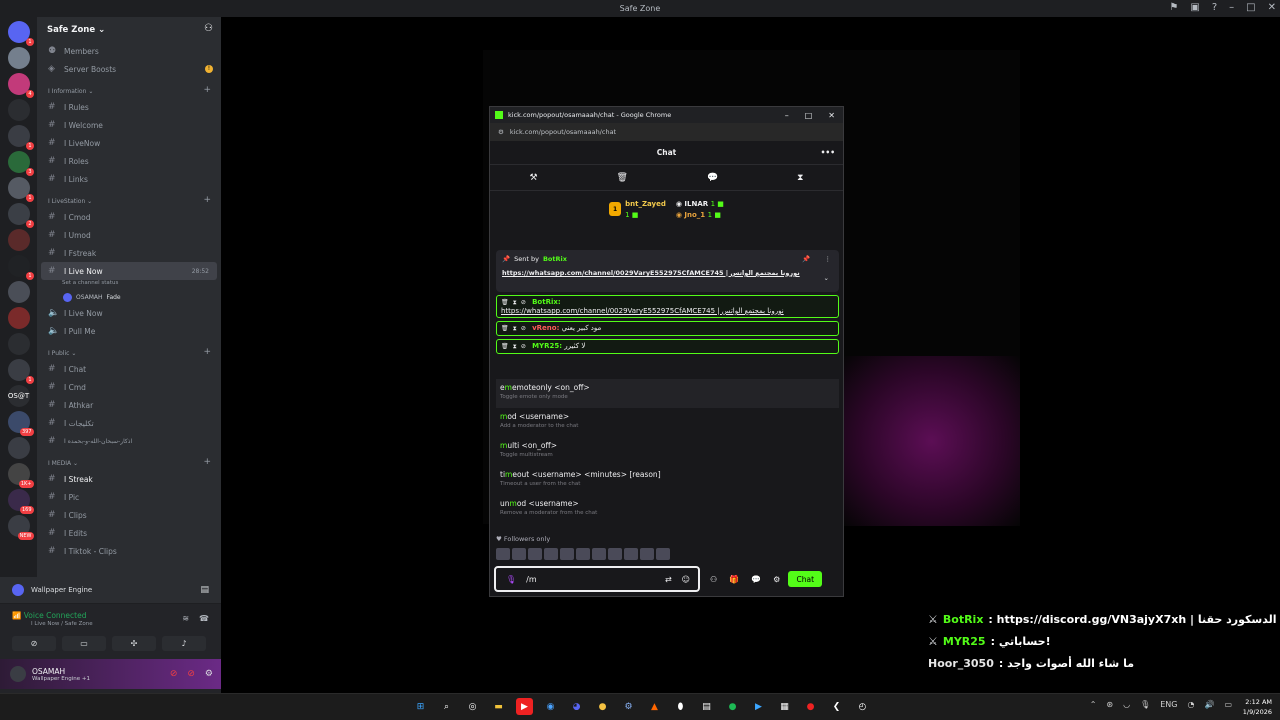 This screenshot has width=1280, height=720. I want to click on file-explorer-icon: ▬, so click(498, 706).